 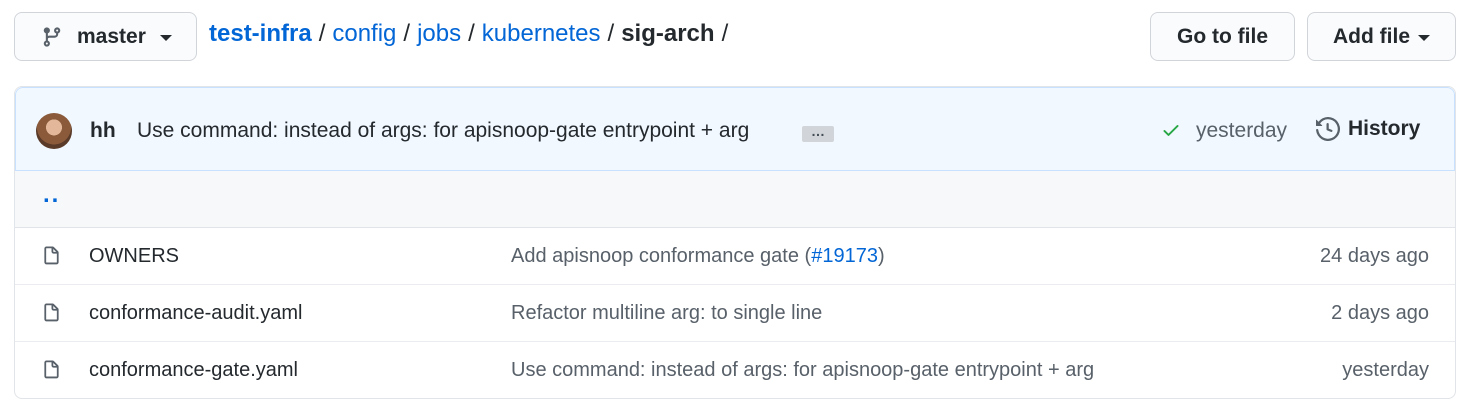 I want to click on file-age: yesterday, so click(x=1385, y=370).